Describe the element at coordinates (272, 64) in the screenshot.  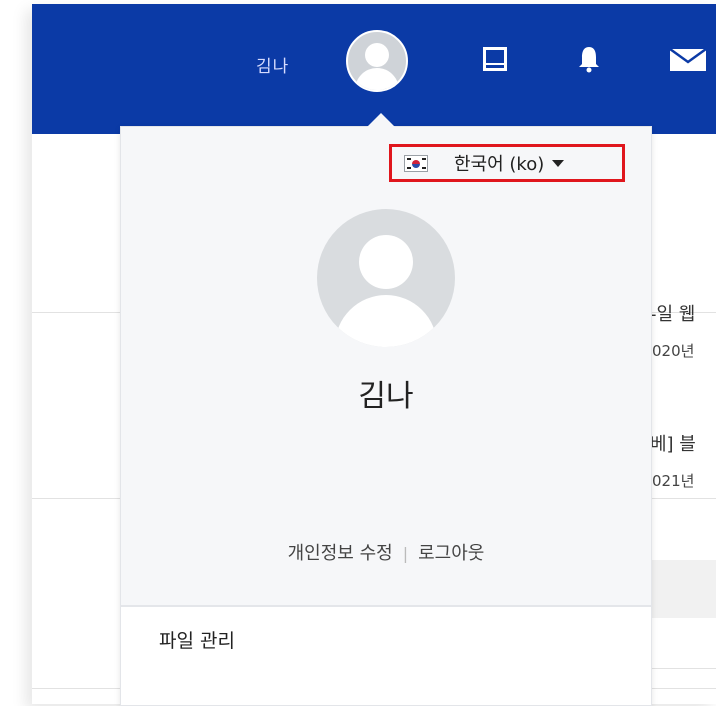
I see `navbar-user-name: 김나` at that location.